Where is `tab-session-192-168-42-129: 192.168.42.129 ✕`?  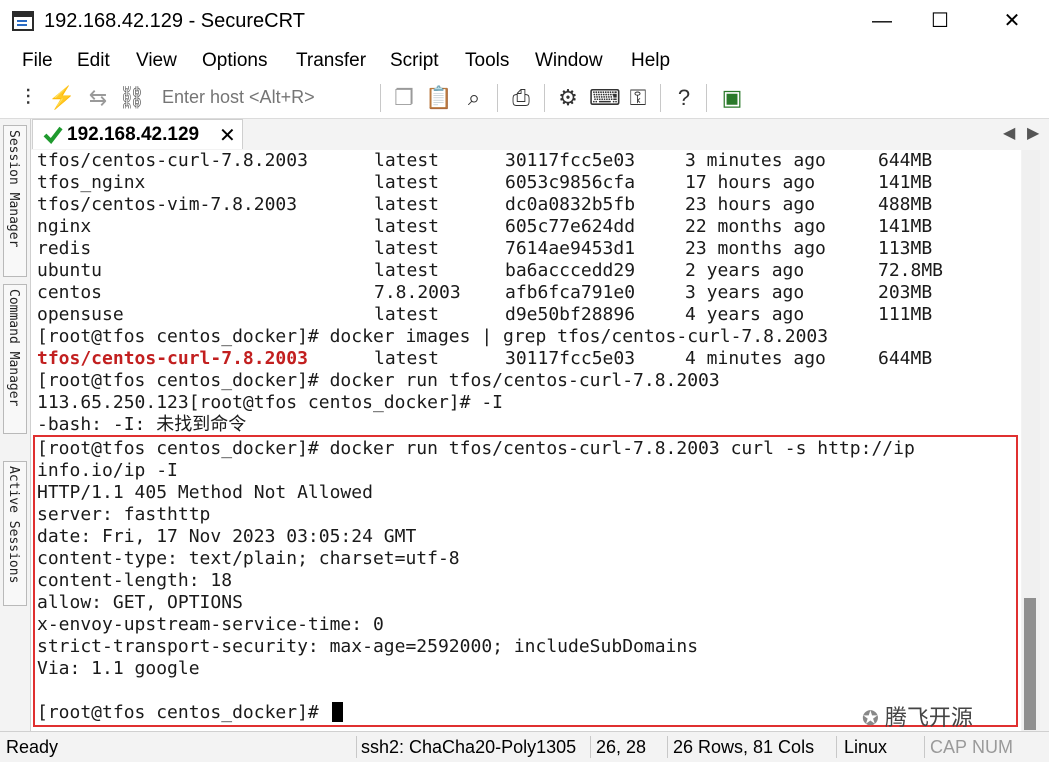
tab-session-192-168-42-129: 192.168.42.129 ✕ is located at coordinates (137, 134).